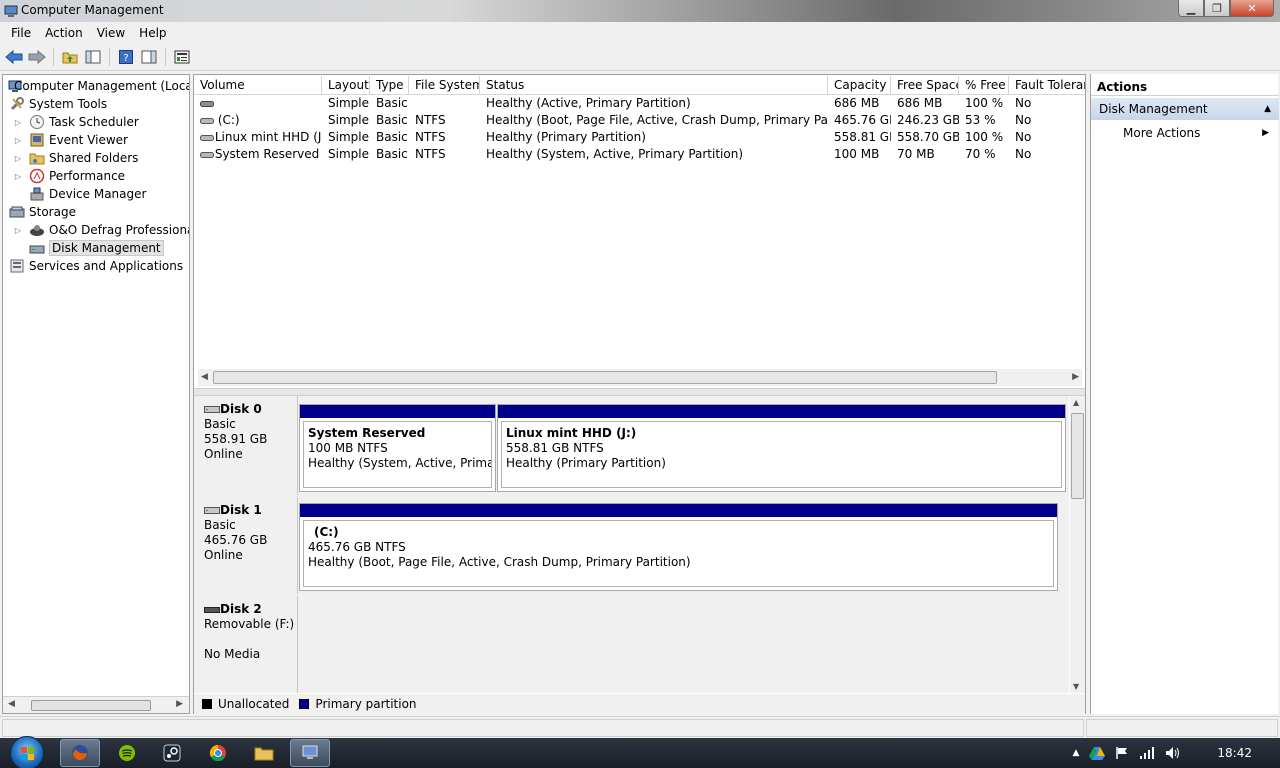 Image resolution: width=1280 pixels, height=768 pixels. I want to click on event-viewer-icon, so click(37, 140).